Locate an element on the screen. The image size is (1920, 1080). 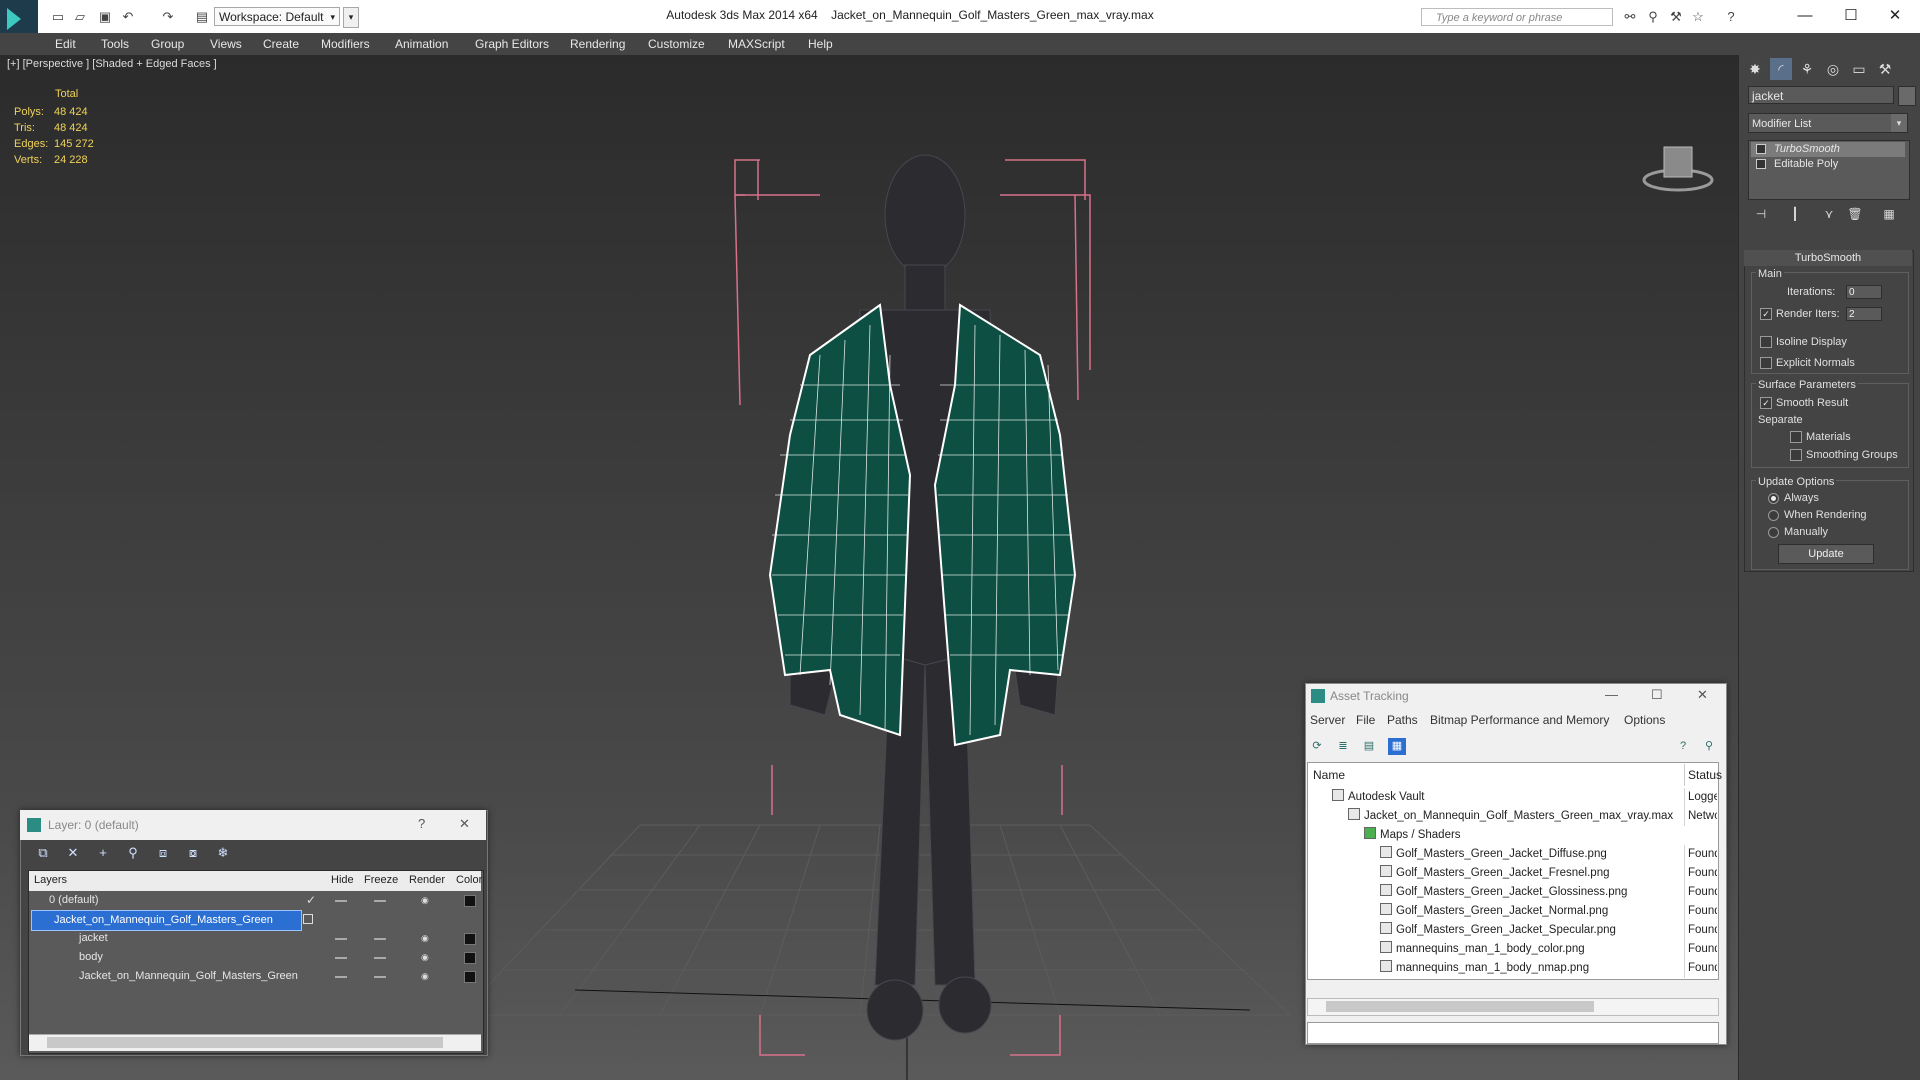
when-rendering-radio is located at coordinates (1773, 515).